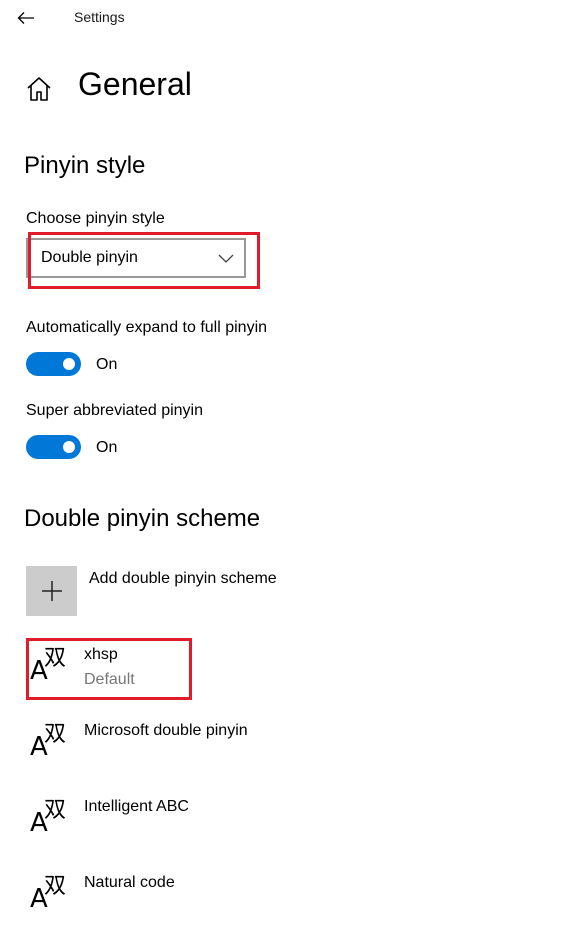  What do you see at coordinates (288, 17) in the screenshot?
I see `title-bar: Settings` at bounding box center [288, 17].